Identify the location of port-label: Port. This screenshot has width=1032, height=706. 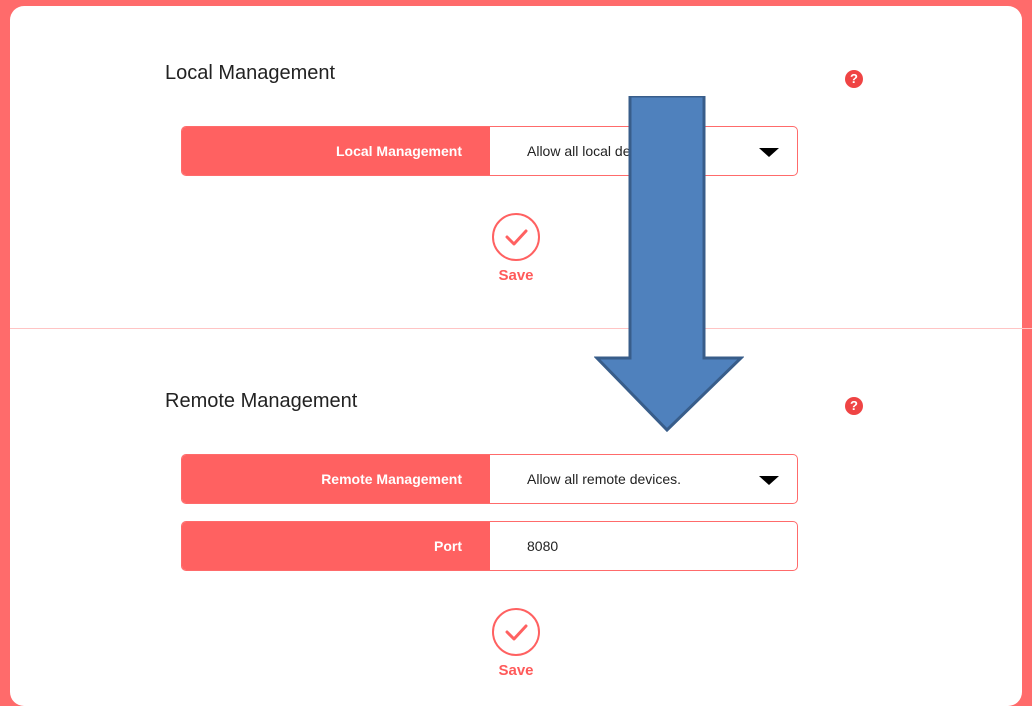
(336, 546).